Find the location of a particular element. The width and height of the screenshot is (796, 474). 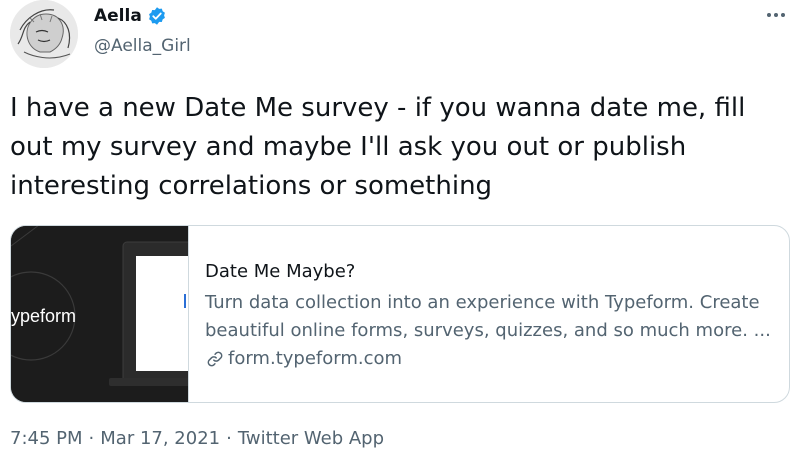

card-thumbnail: ypeform is located at coordinates (99, 314).